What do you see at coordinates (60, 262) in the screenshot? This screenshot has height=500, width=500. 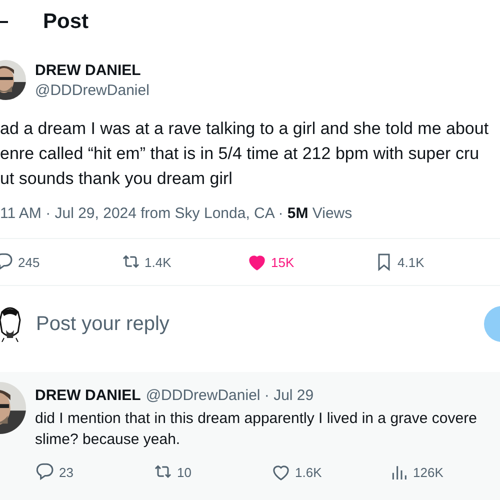 I see `speech-bubble-button: 245` at bounding box center [60, 262].